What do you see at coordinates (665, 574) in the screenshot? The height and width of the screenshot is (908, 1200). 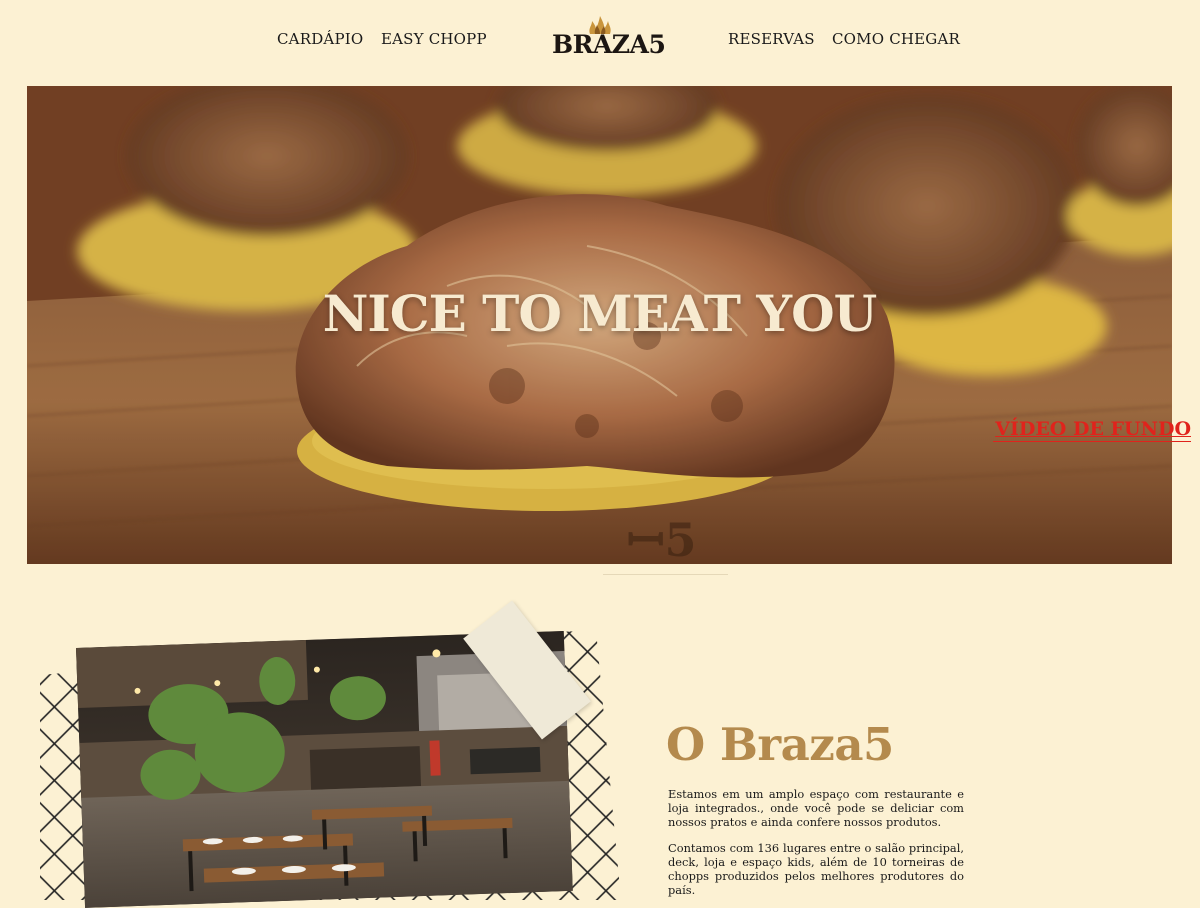 I see `hero-divider` at bounding box center [665, 574].